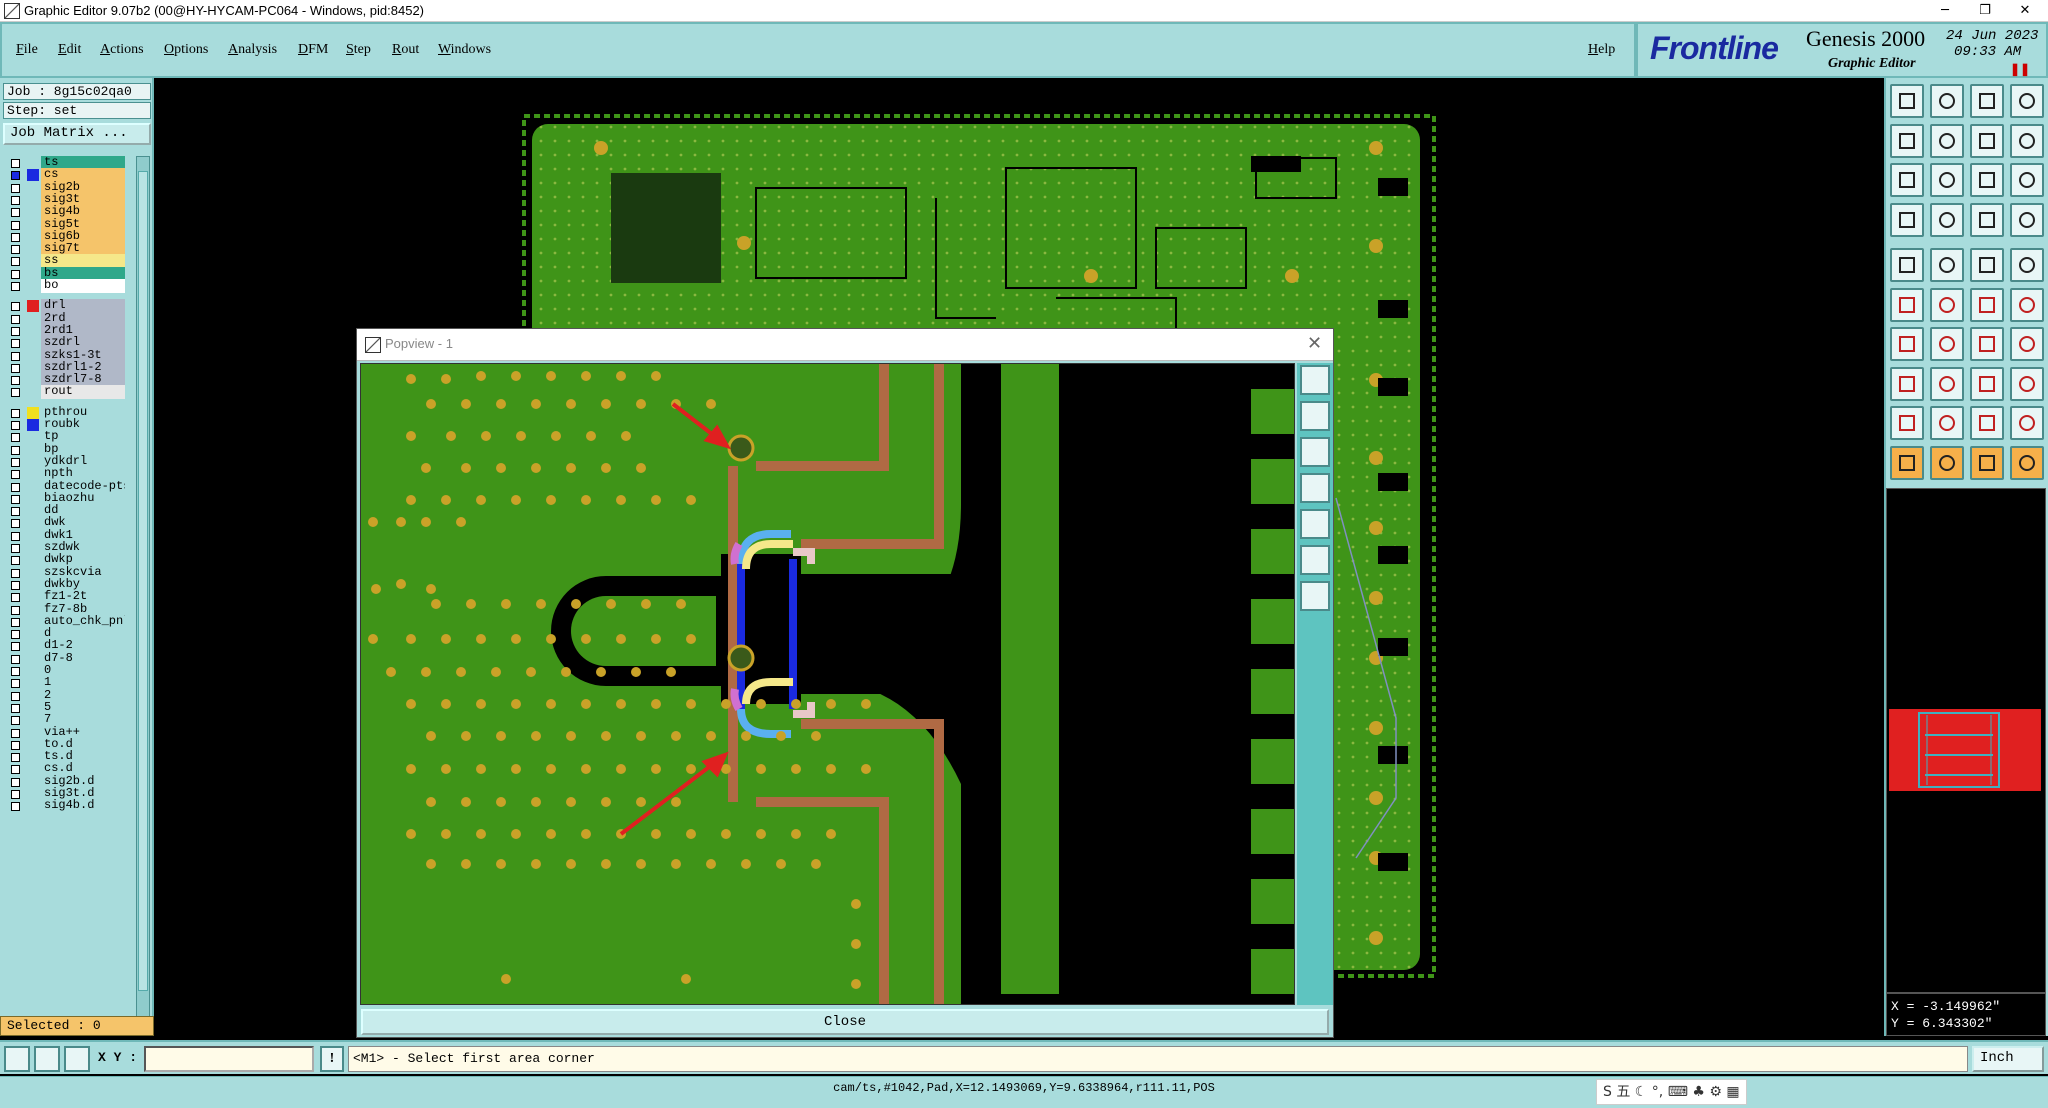 This screenshot has width=2048, height=1108. I want to click on popview-pan-left-button, so click(1315, 488).